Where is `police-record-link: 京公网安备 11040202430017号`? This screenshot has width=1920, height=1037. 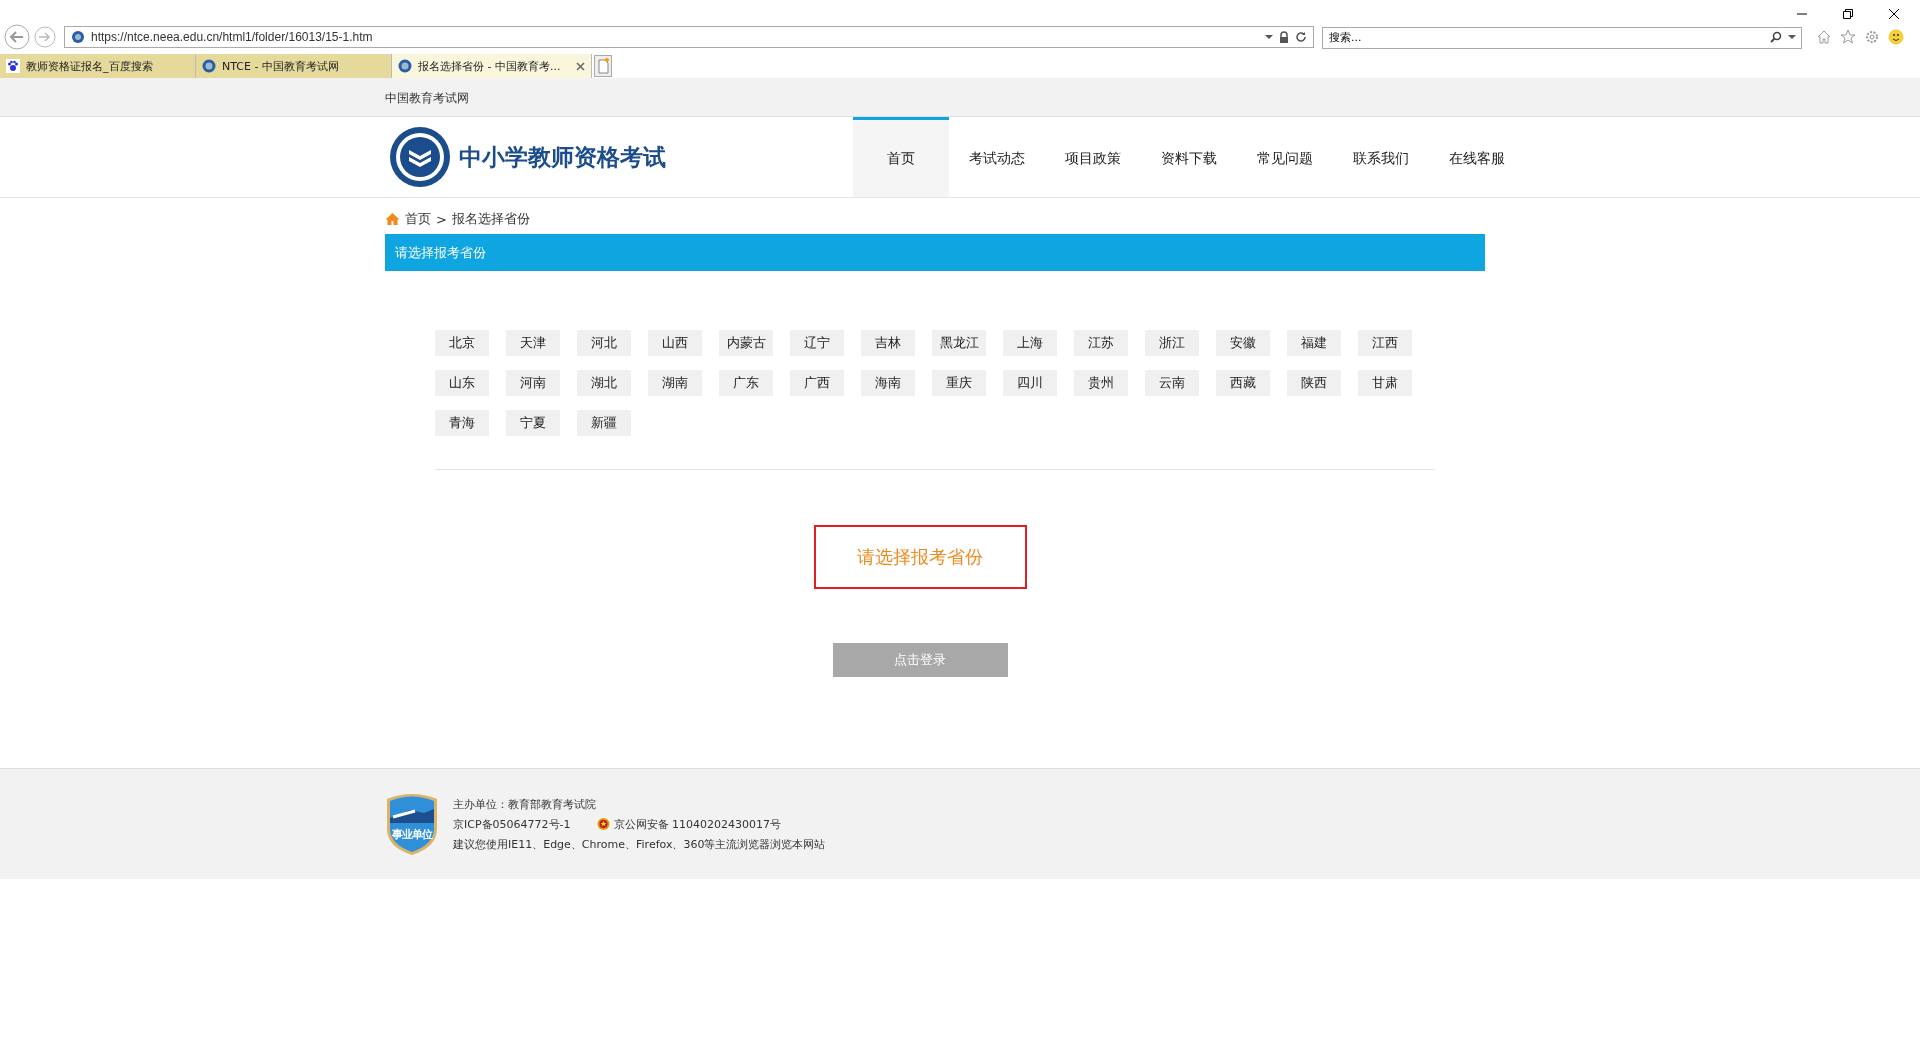 police-record-link: 京公网安备 11040202430017号 is located at coordinates (697, 824).